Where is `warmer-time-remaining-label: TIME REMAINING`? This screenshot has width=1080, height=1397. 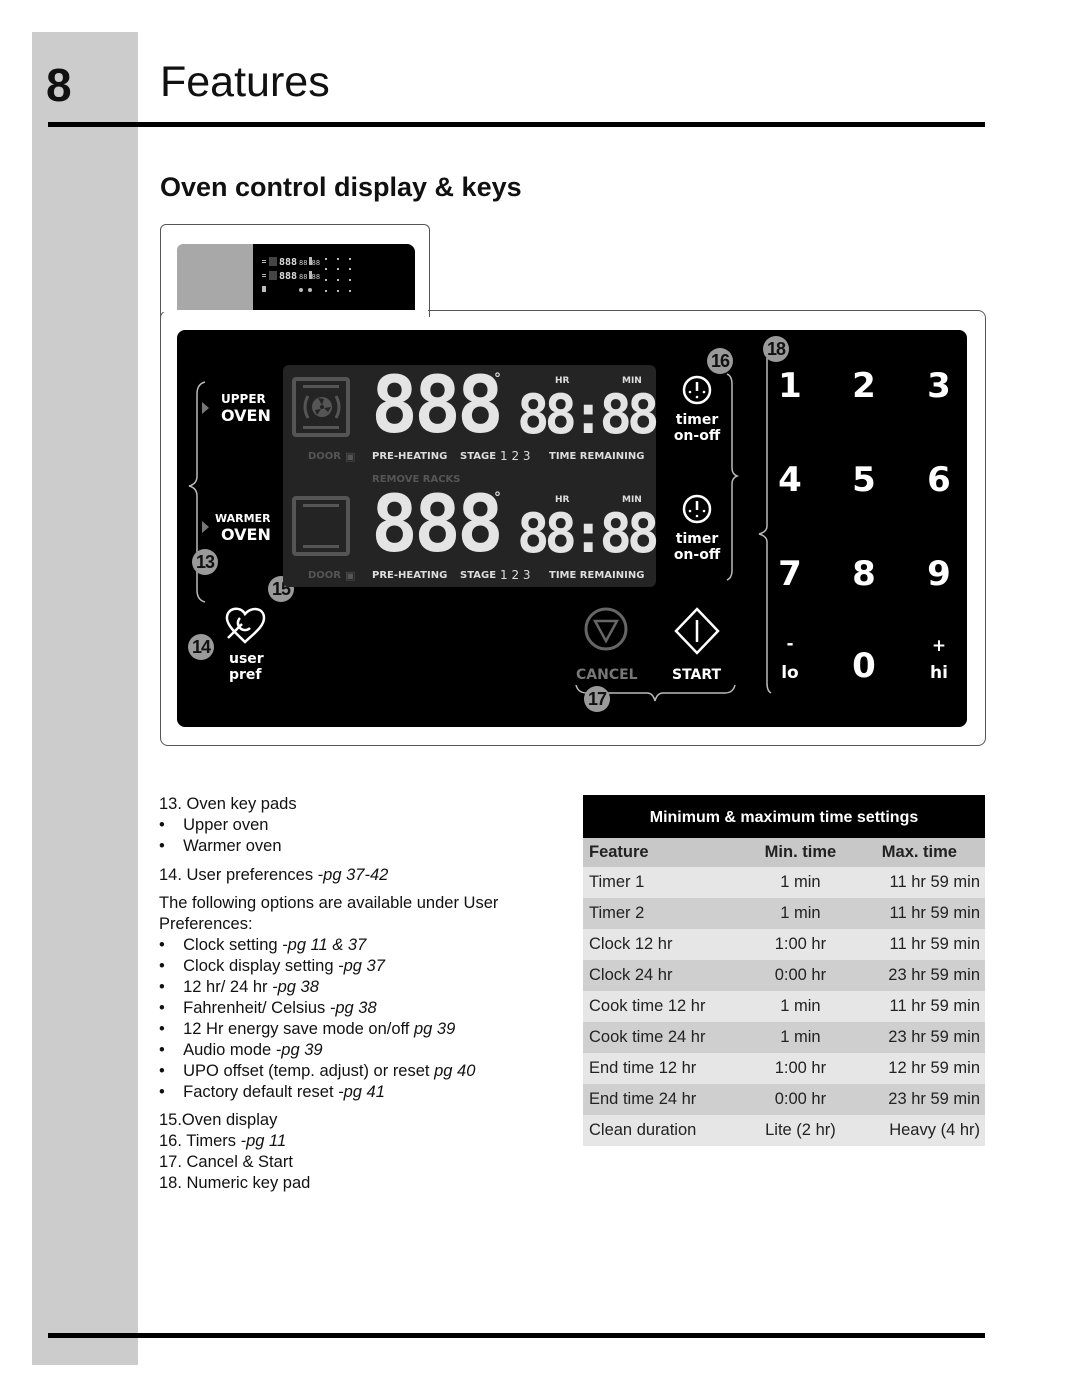
warmer-time-remaining-label: TIME REMAINING is located at coordinates (597, 575).